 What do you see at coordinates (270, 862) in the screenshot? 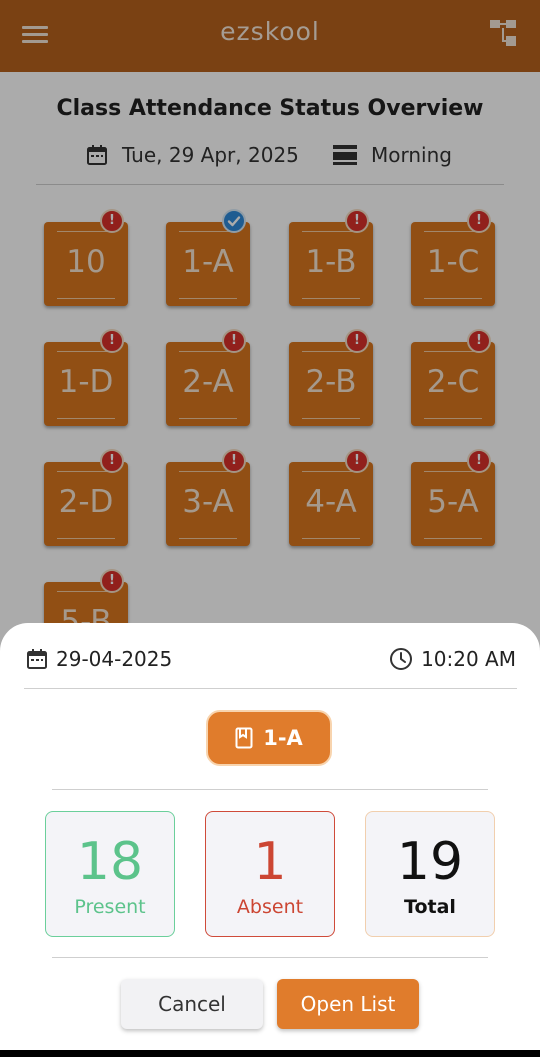
I see `absent-count: 1` at bounding box center [270, 862].